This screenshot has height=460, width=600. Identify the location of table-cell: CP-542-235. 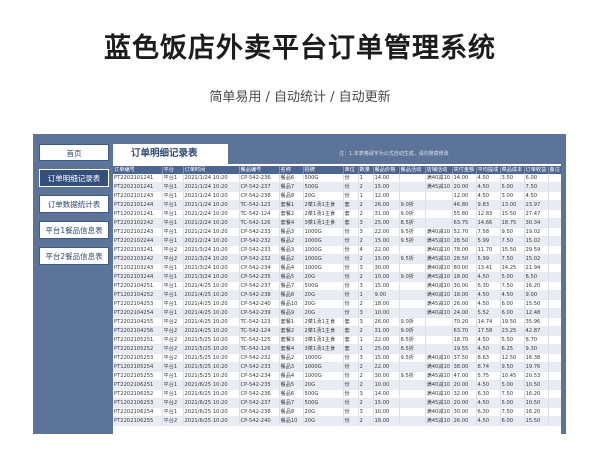
(259, 385).